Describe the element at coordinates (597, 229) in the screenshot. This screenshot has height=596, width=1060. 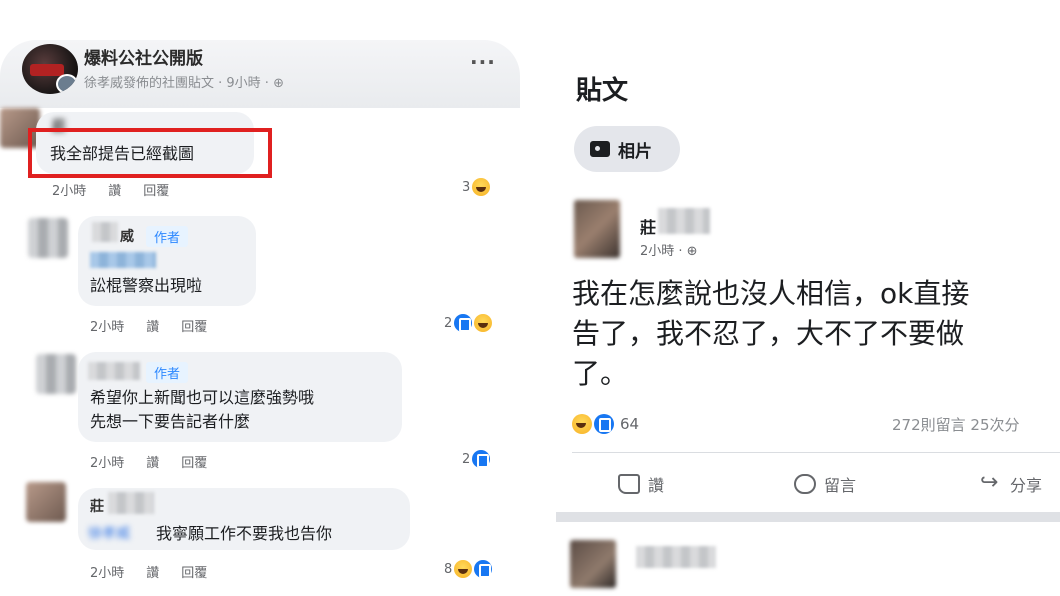
I see `post-author-avatar` at that location.